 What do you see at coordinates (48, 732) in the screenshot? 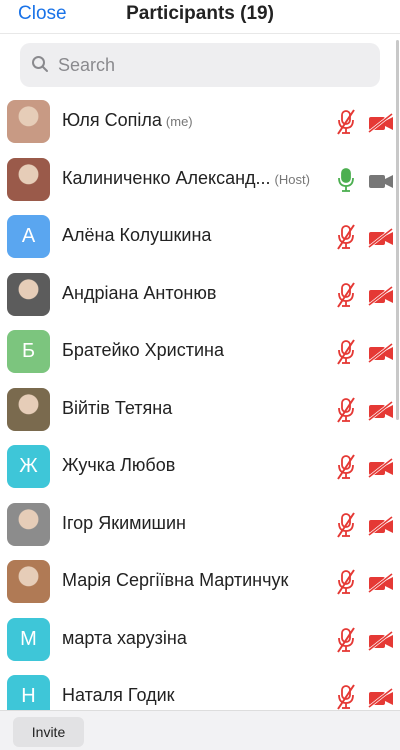
I see `invite-button: Invite` at bounding box center [48, 732].